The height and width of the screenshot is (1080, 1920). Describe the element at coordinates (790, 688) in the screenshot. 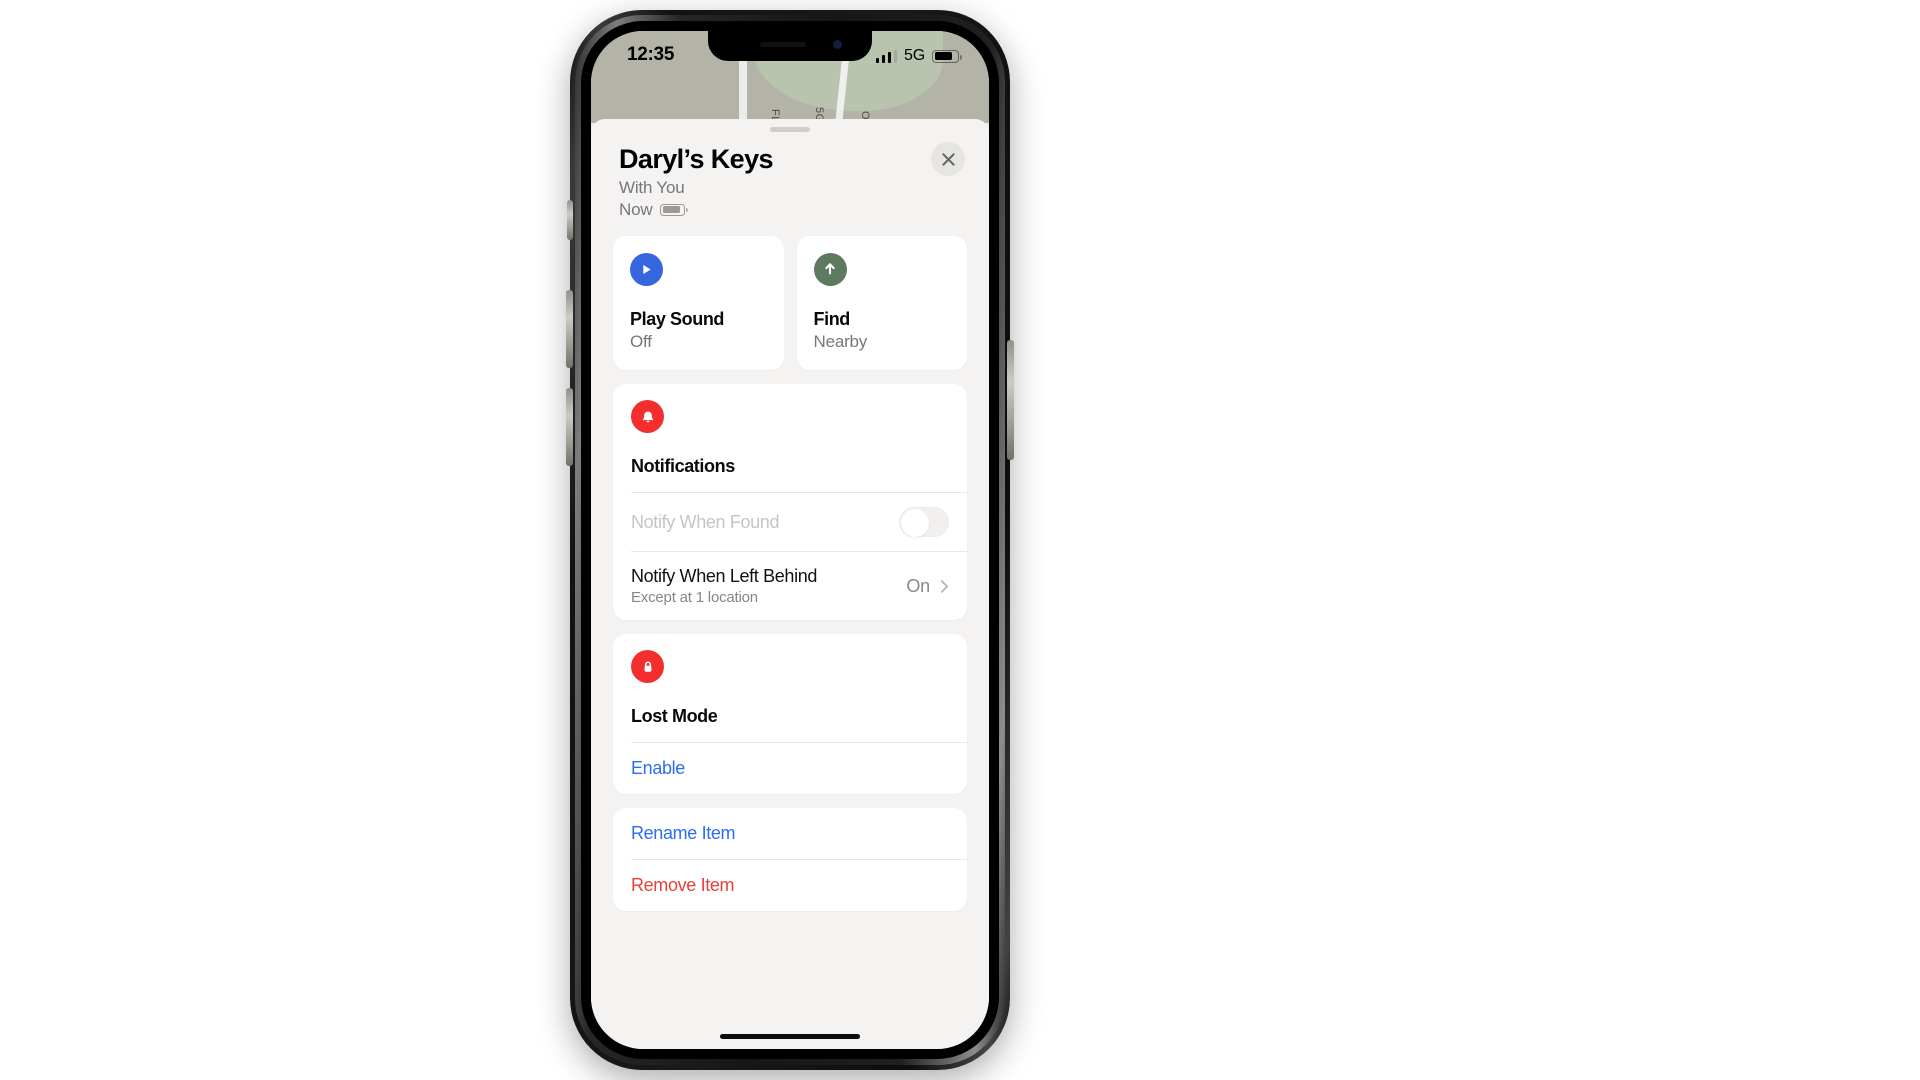

I see `lost-mode-header: Lost Mode` at that location.